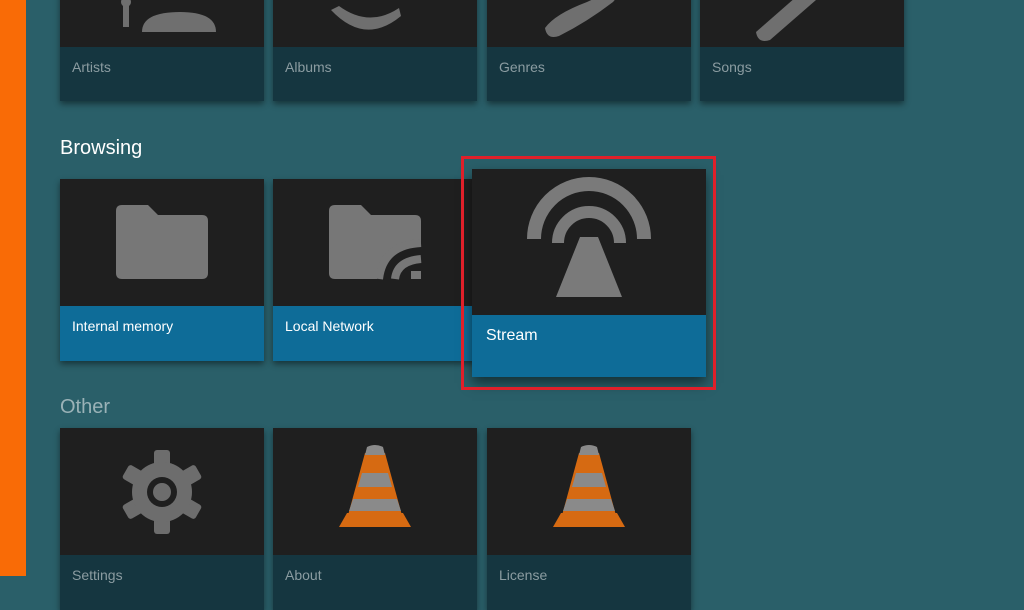 Image resolution: width=1024 pixels, height=610 pixels. I want to click on local-network-card: Local Network, so click(375, 270).